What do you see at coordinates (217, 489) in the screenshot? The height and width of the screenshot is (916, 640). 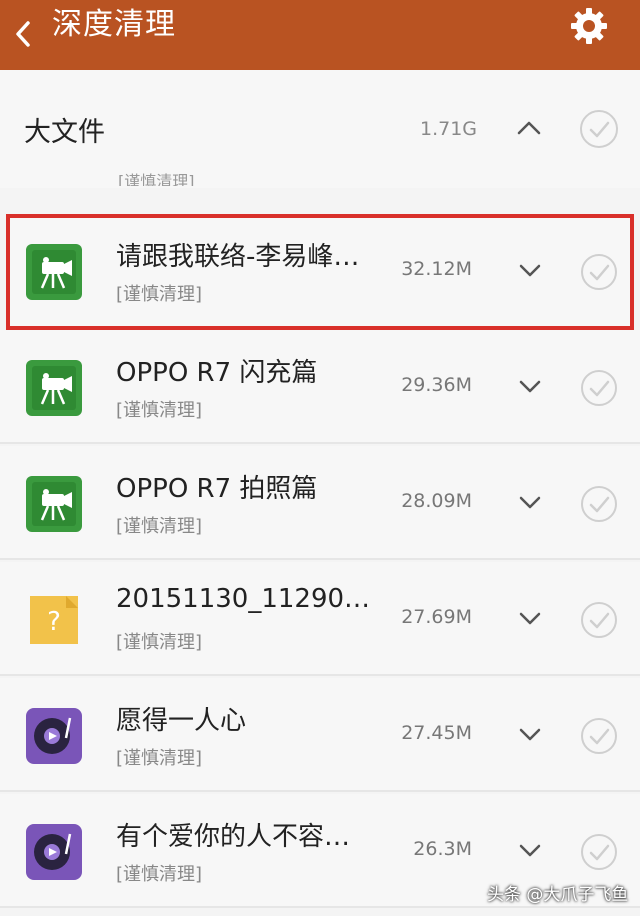 I see `file-name: OPPO R7 拍照篇` at bounding box center [217, 489].